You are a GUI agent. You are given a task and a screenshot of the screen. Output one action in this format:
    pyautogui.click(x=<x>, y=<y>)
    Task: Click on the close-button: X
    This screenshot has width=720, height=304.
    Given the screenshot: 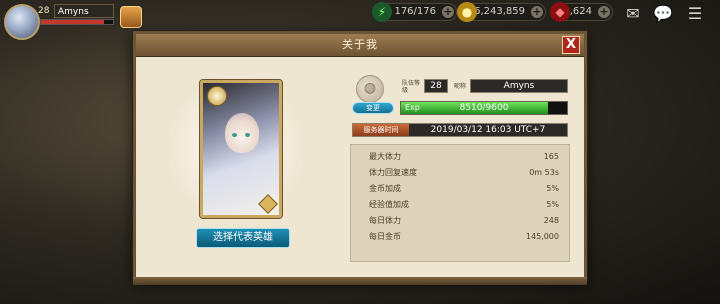 What is the action you would take?
    pyautogui.click(x=571, y=45)
    